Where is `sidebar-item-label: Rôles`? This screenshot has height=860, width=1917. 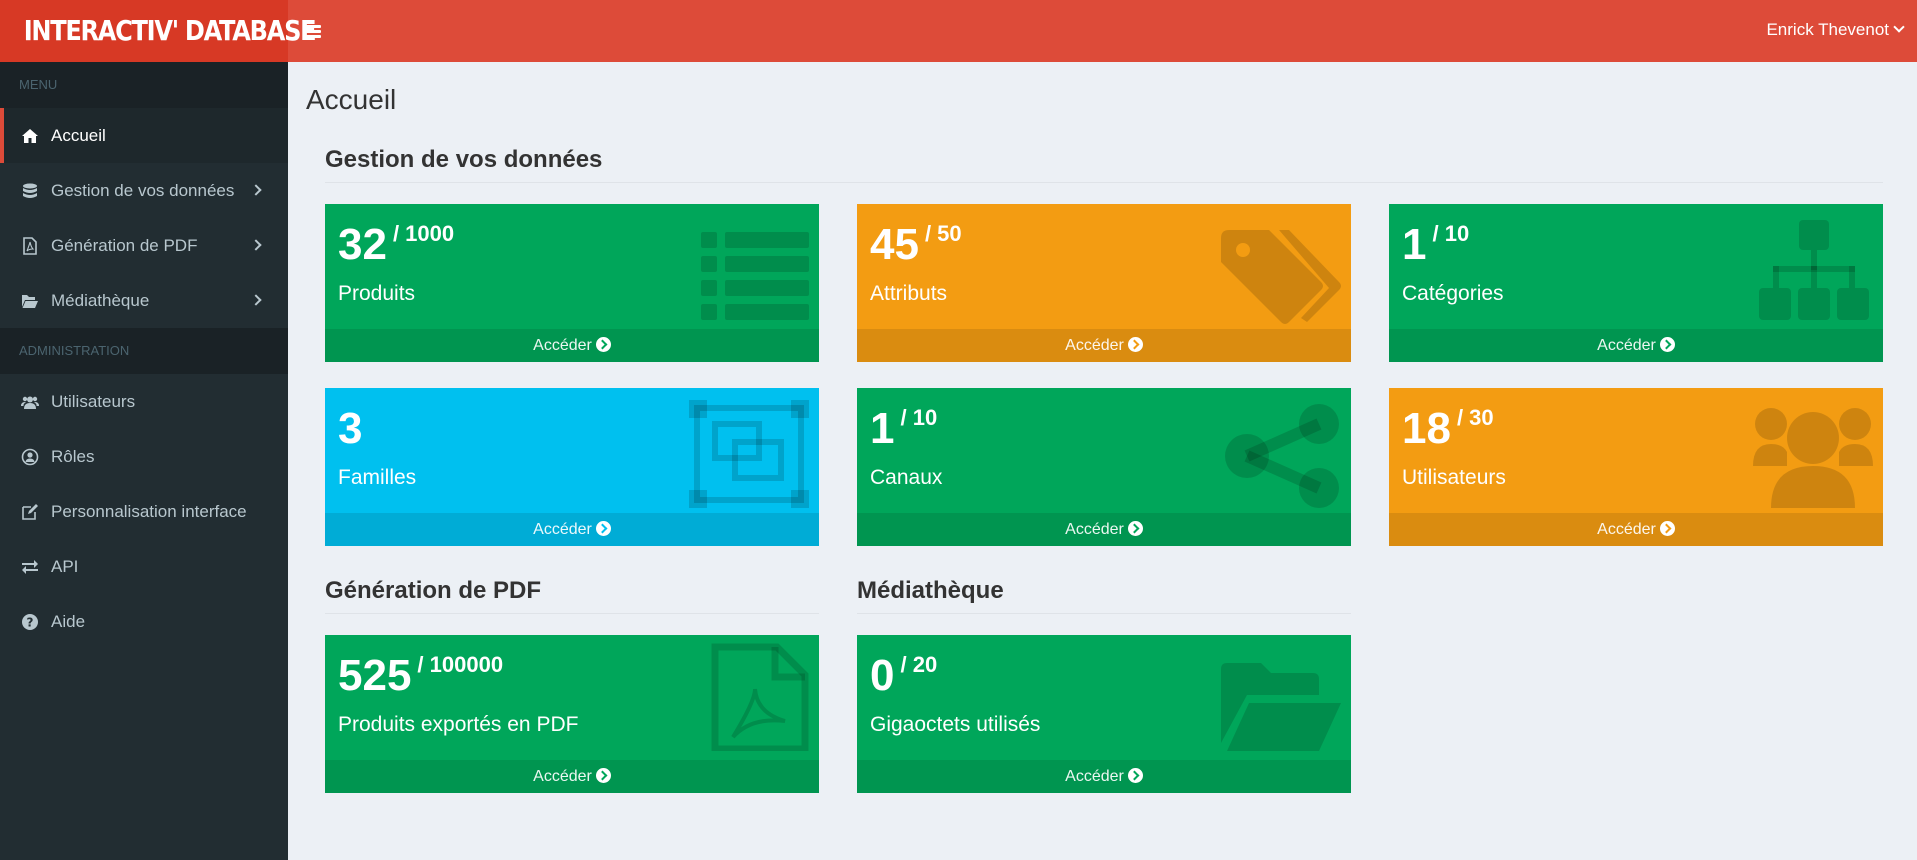 sidebar-item-label: Rôles is located at coordinates (73, 456).